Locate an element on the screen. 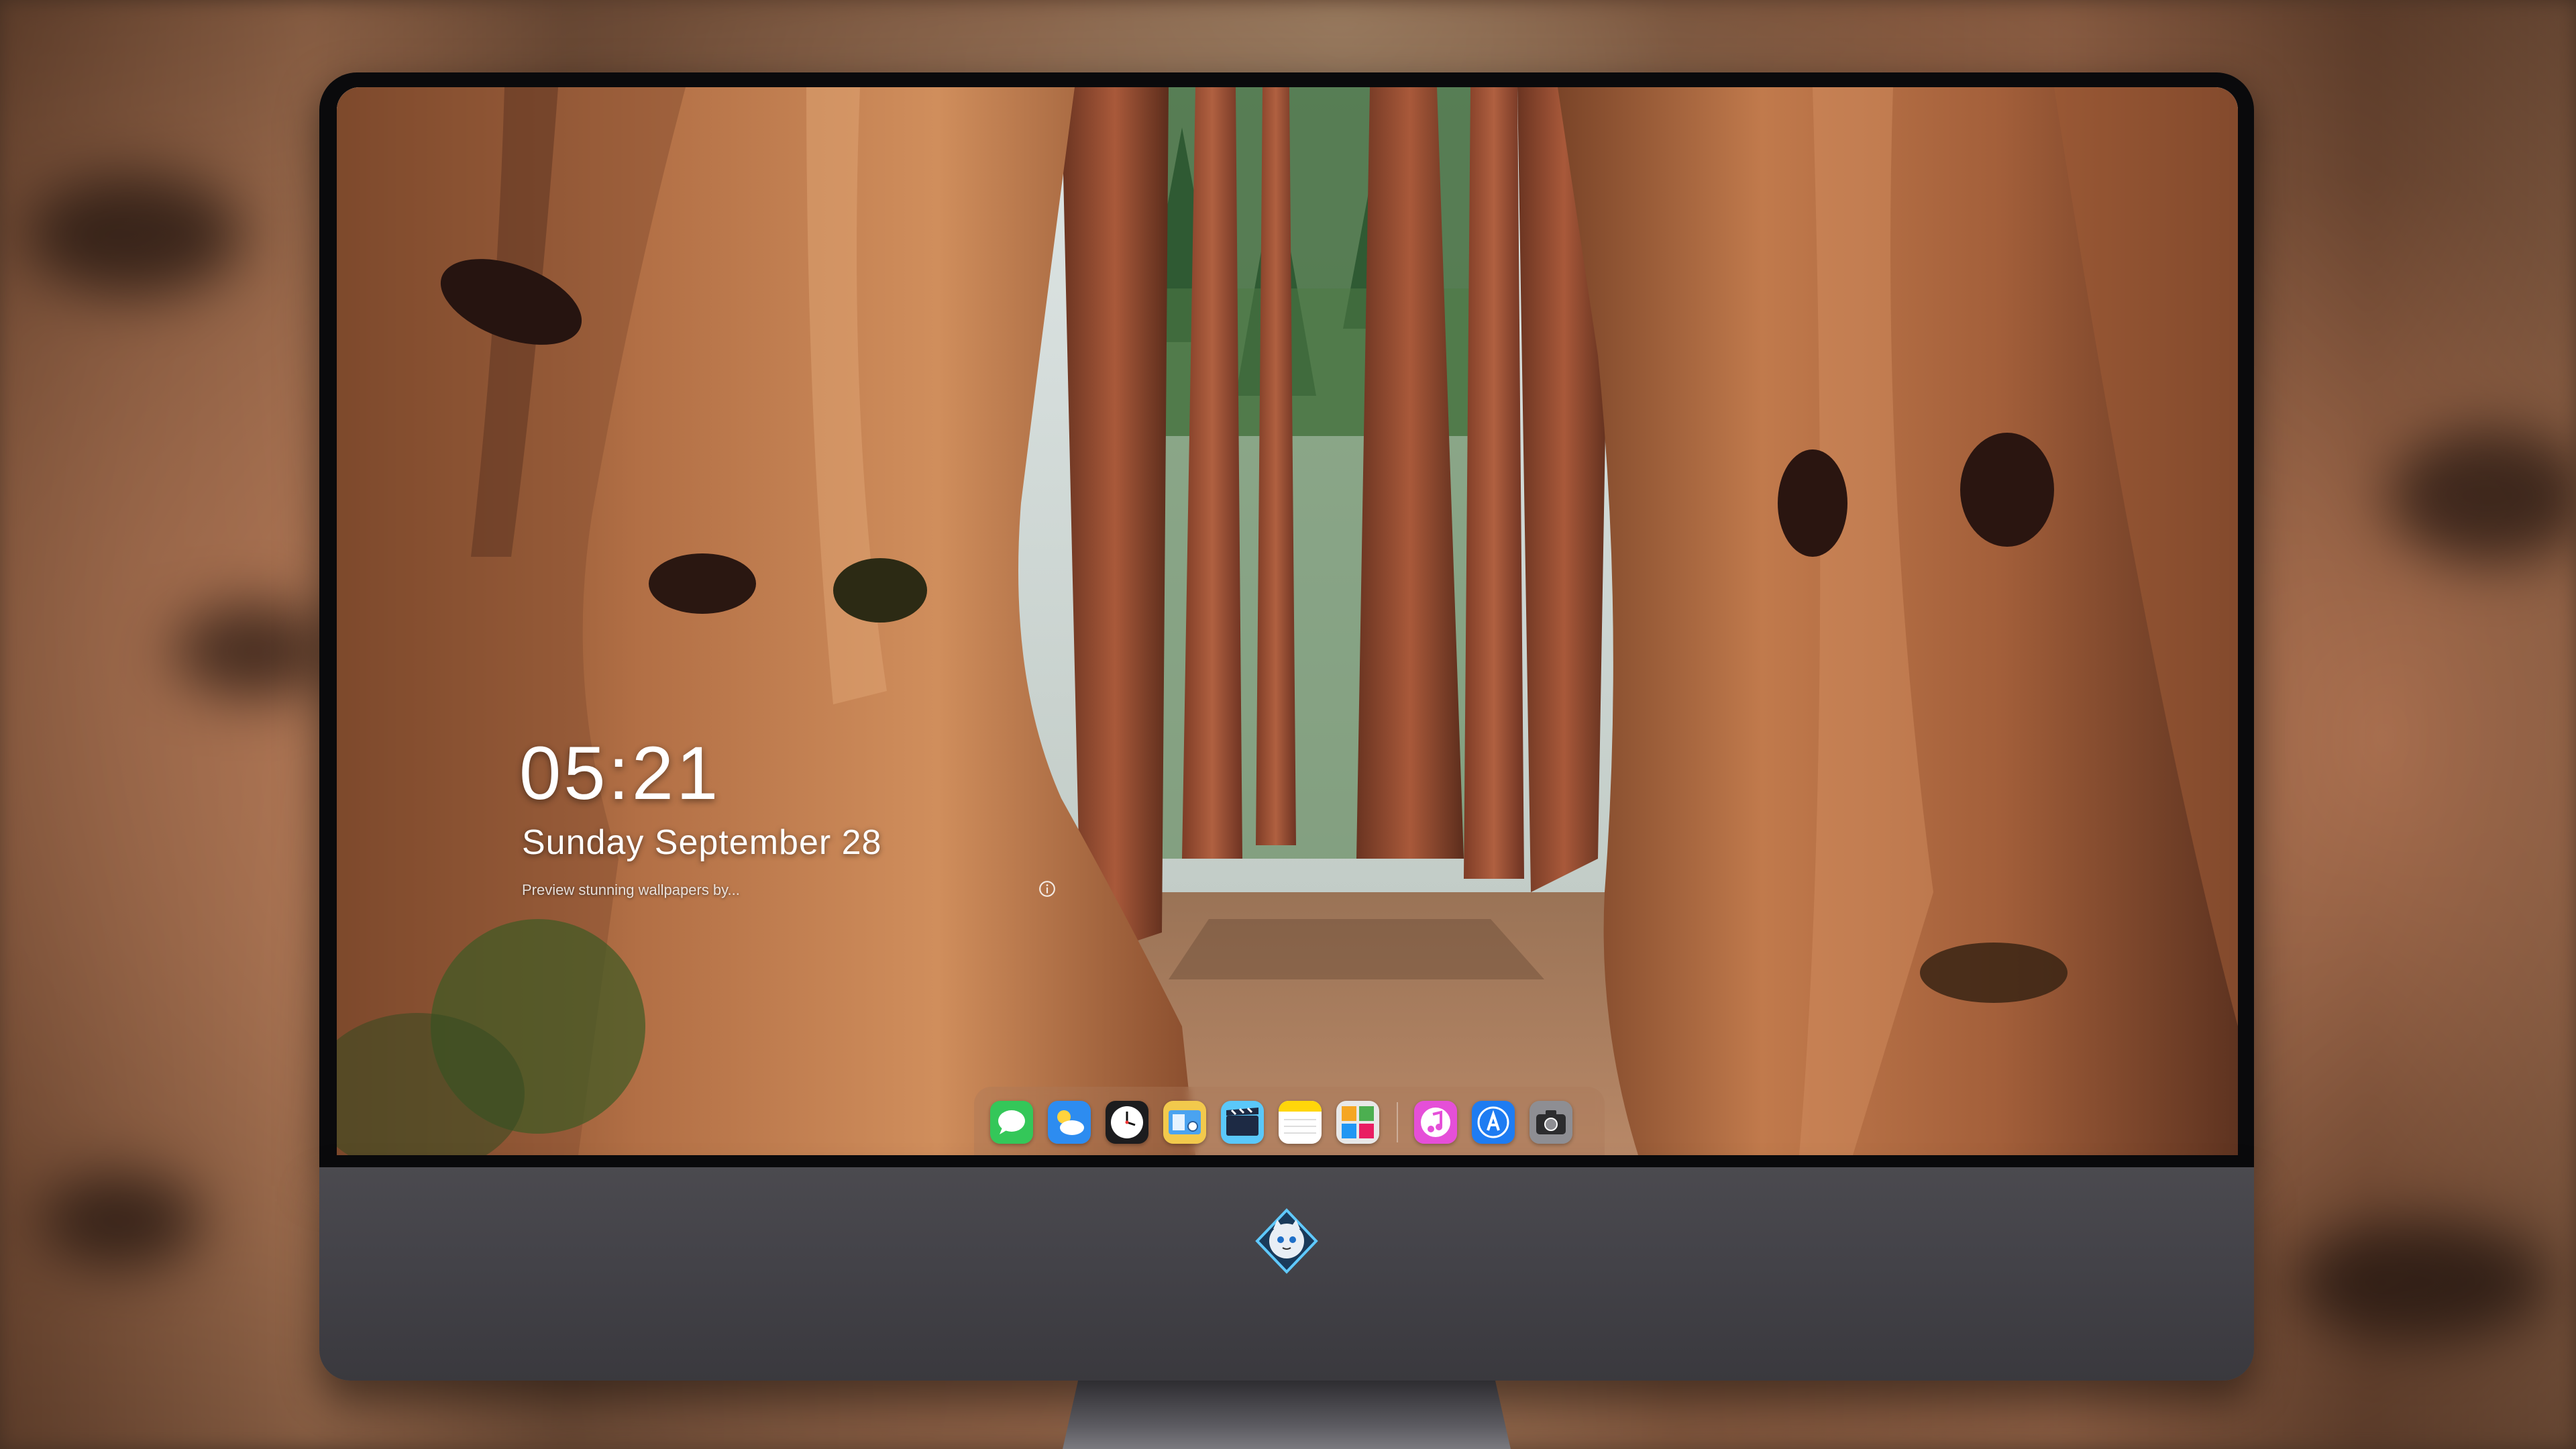 The image size is (2576, 1449). music-app-icon is located at coordinates (1435, 1122).